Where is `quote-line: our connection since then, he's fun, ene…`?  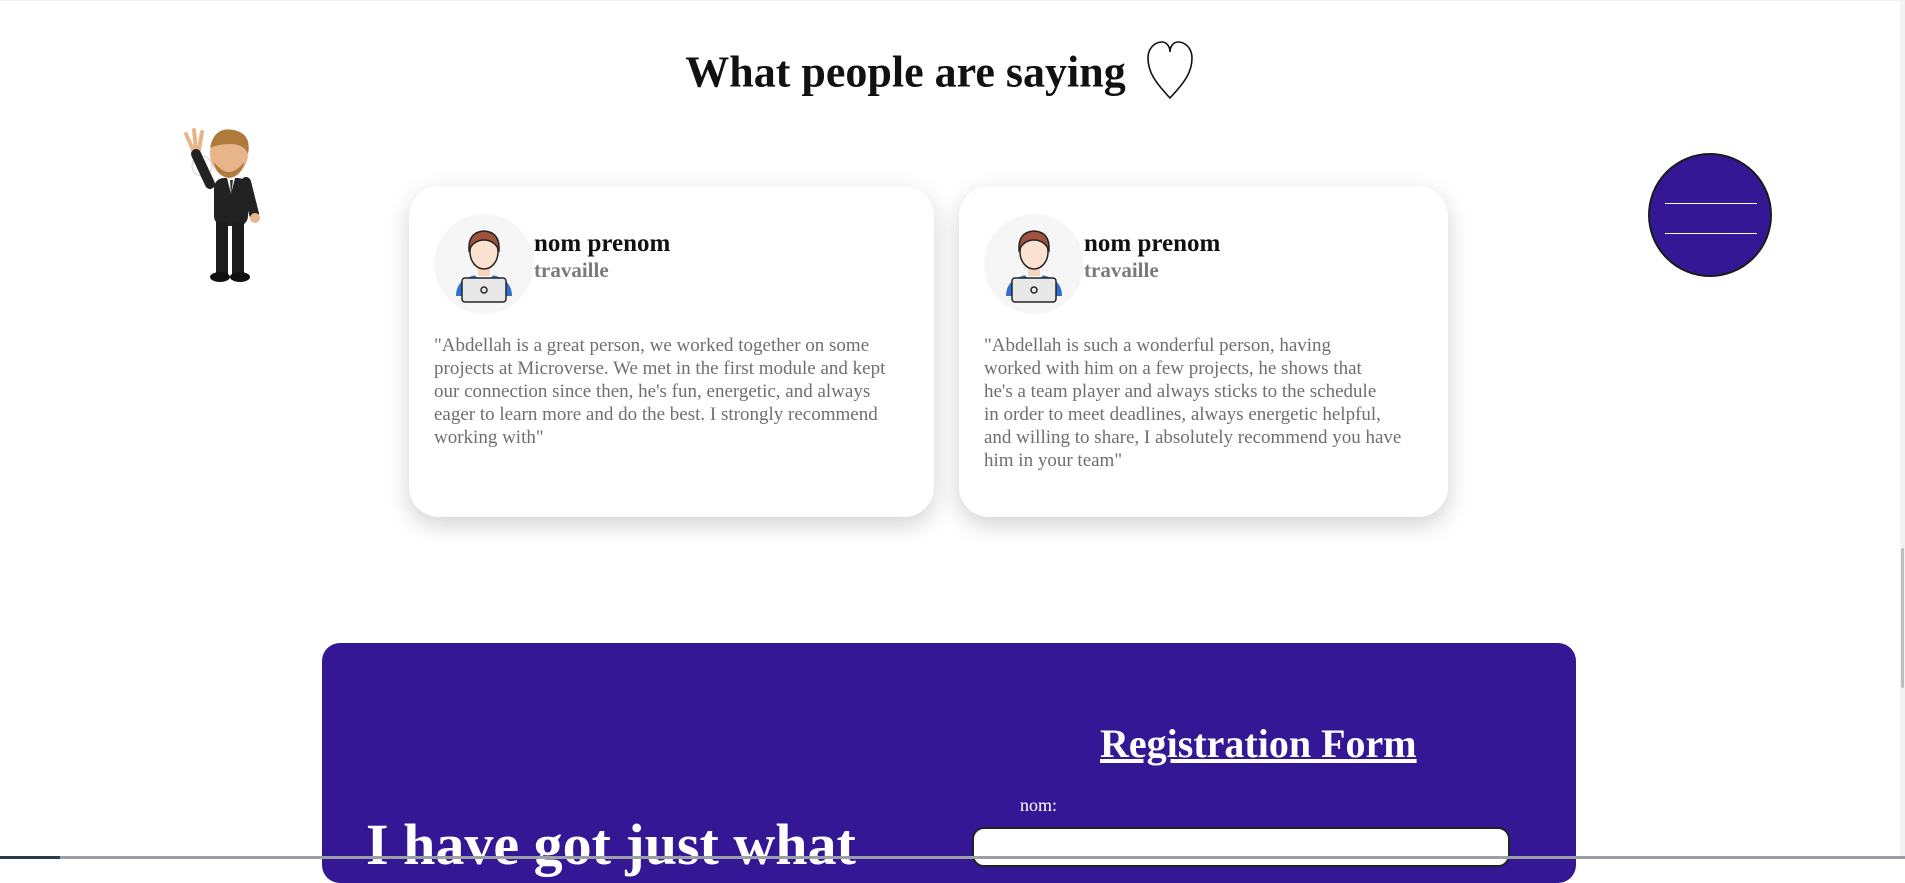 quote-line: our connection since then, he's fun, ene… is located at coordinates (652, 391).